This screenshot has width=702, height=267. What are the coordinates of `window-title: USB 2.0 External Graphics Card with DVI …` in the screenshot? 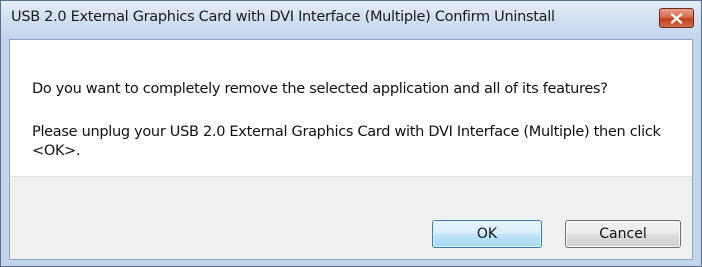 It's located at (283, 17).